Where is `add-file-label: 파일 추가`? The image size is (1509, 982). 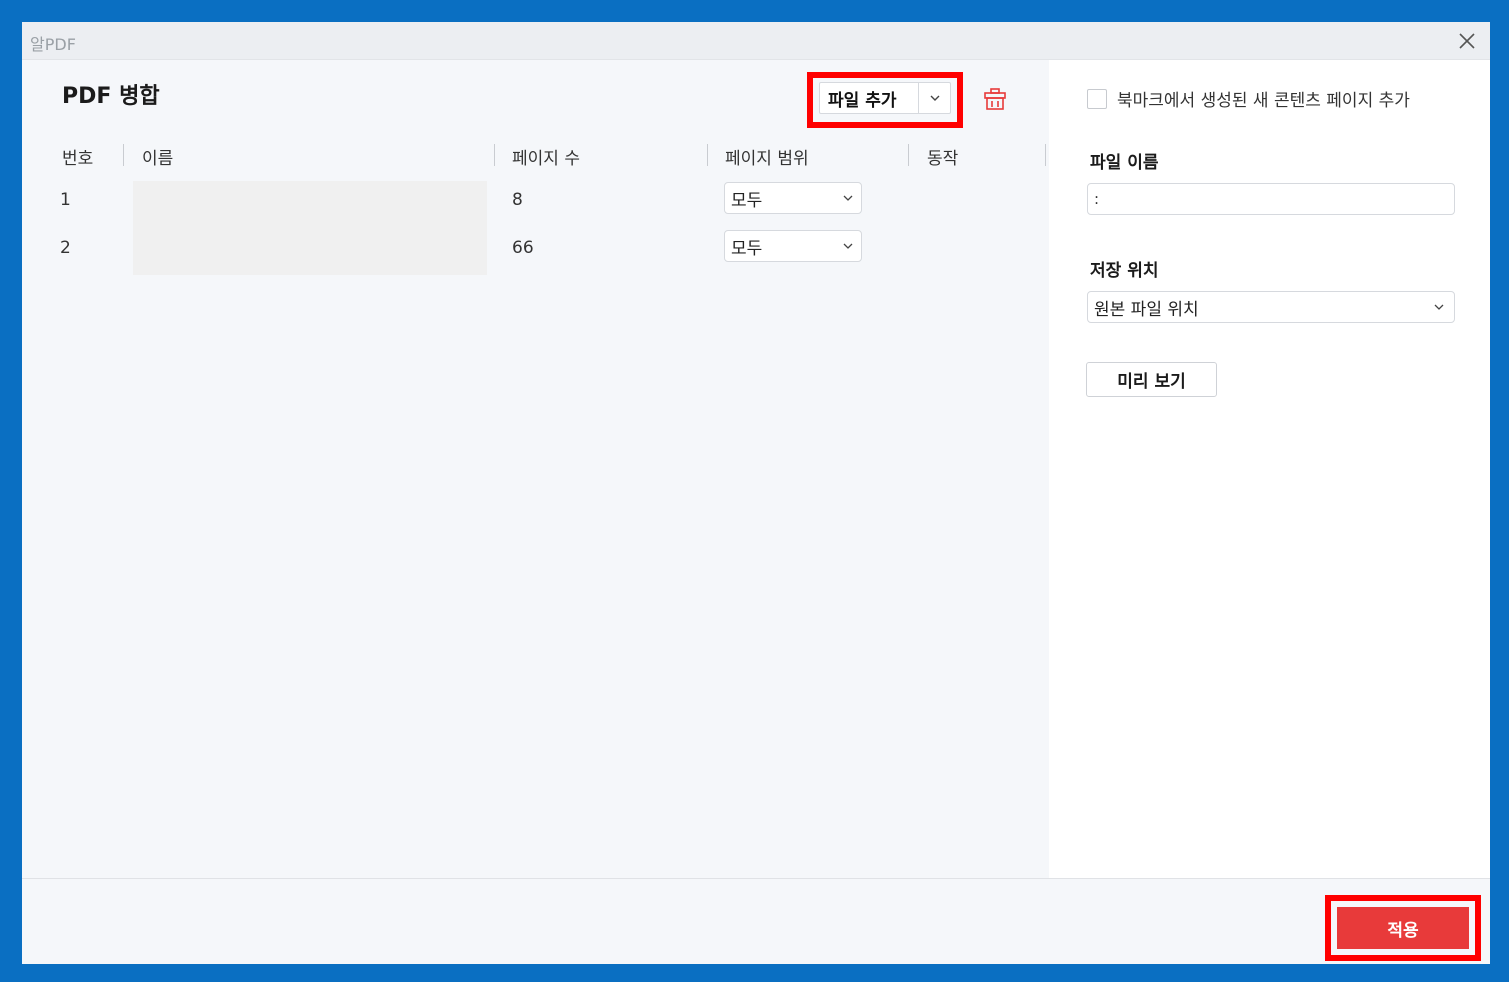
add-file-label: 파일 추가 is located at coordinates (862, 100).